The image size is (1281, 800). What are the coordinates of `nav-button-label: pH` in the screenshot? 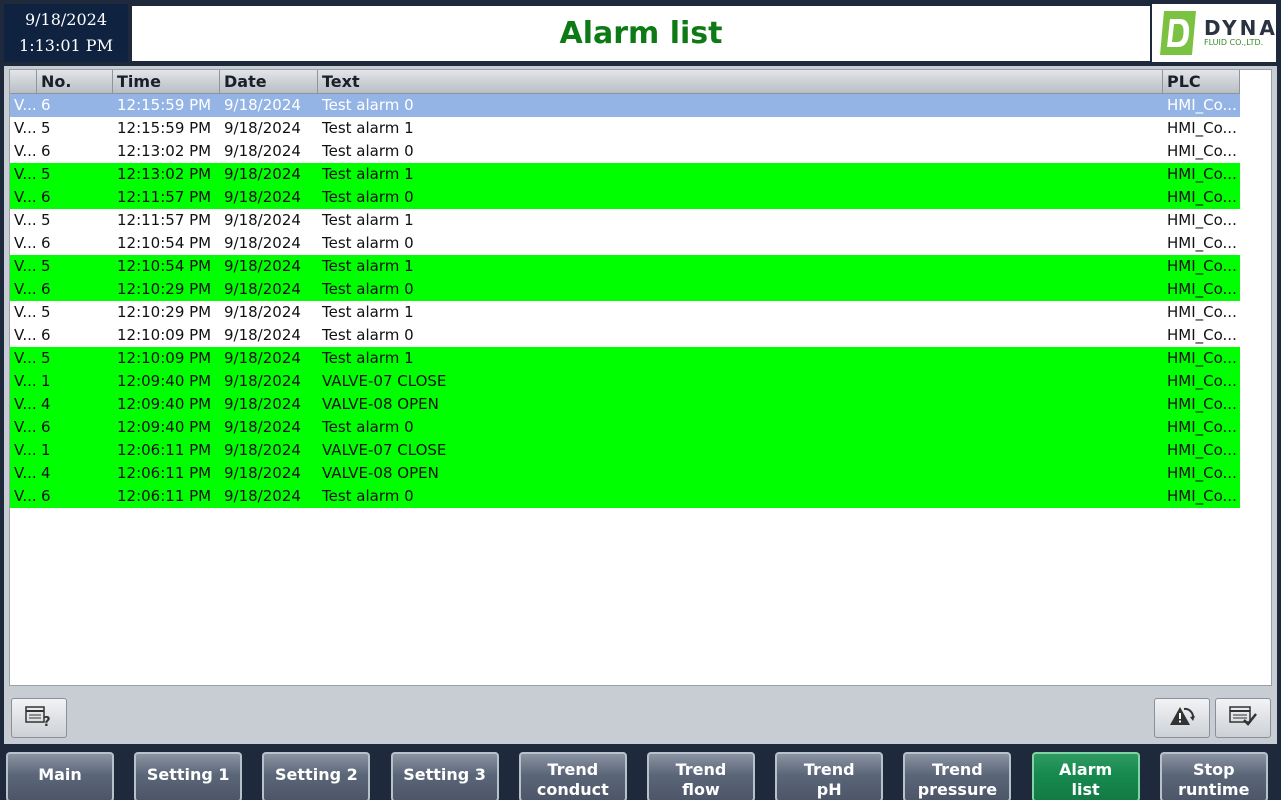 It's located at (829, 789).